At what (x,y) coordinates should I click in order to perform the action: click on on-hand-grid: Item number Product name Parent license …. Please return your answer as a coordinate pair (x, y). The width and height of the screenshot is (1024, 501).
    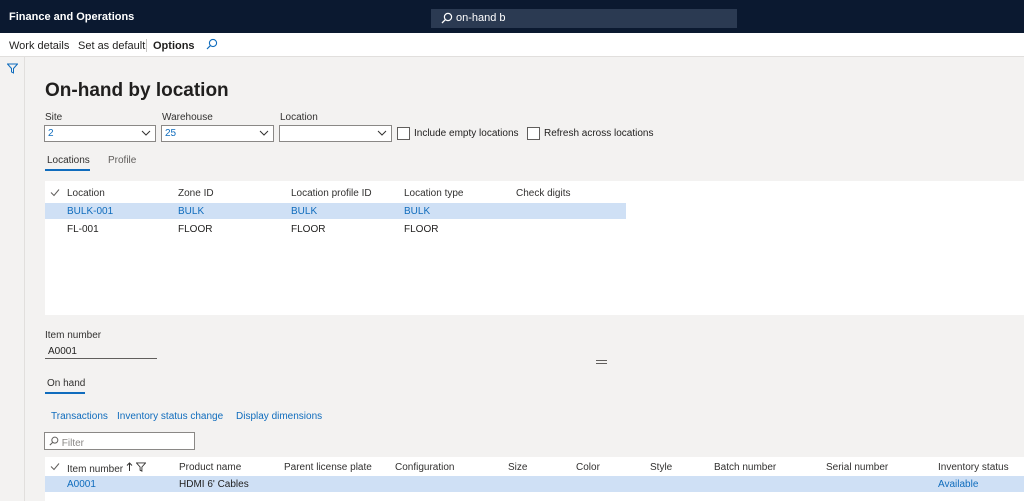
    Looking at the image, I should click on (534, 479).